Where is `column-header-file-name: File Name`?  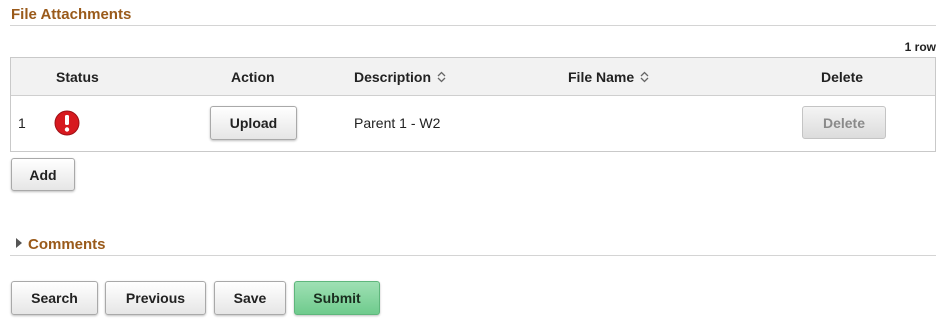 column-header-file-name: File Name is located at coordinates (608, 77).